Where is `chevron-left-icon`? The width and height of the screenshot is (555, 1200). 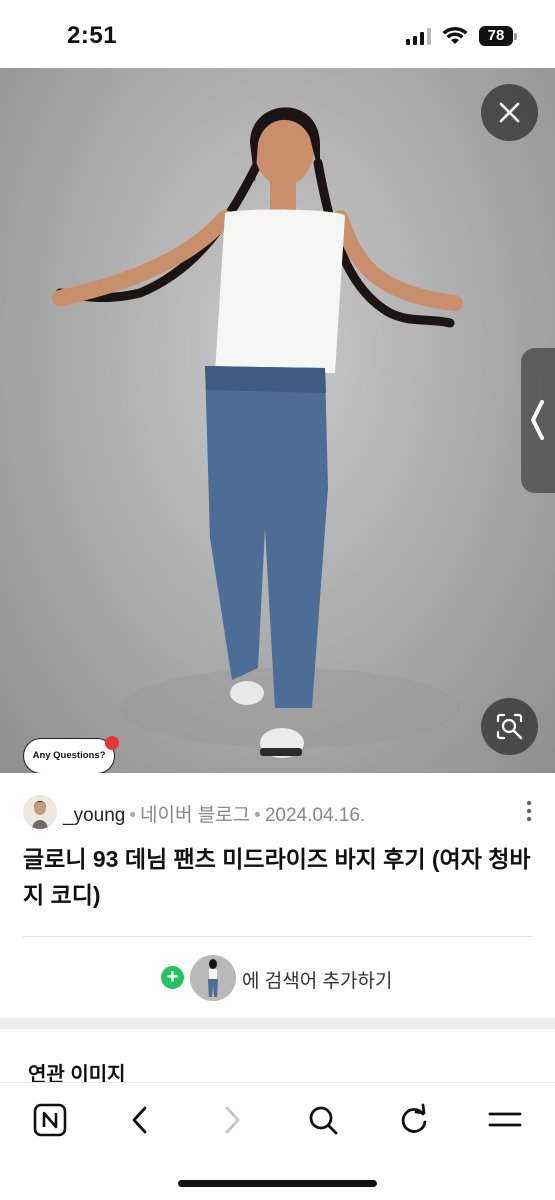 chevron-left-icon is located at coordinates (537, 420).